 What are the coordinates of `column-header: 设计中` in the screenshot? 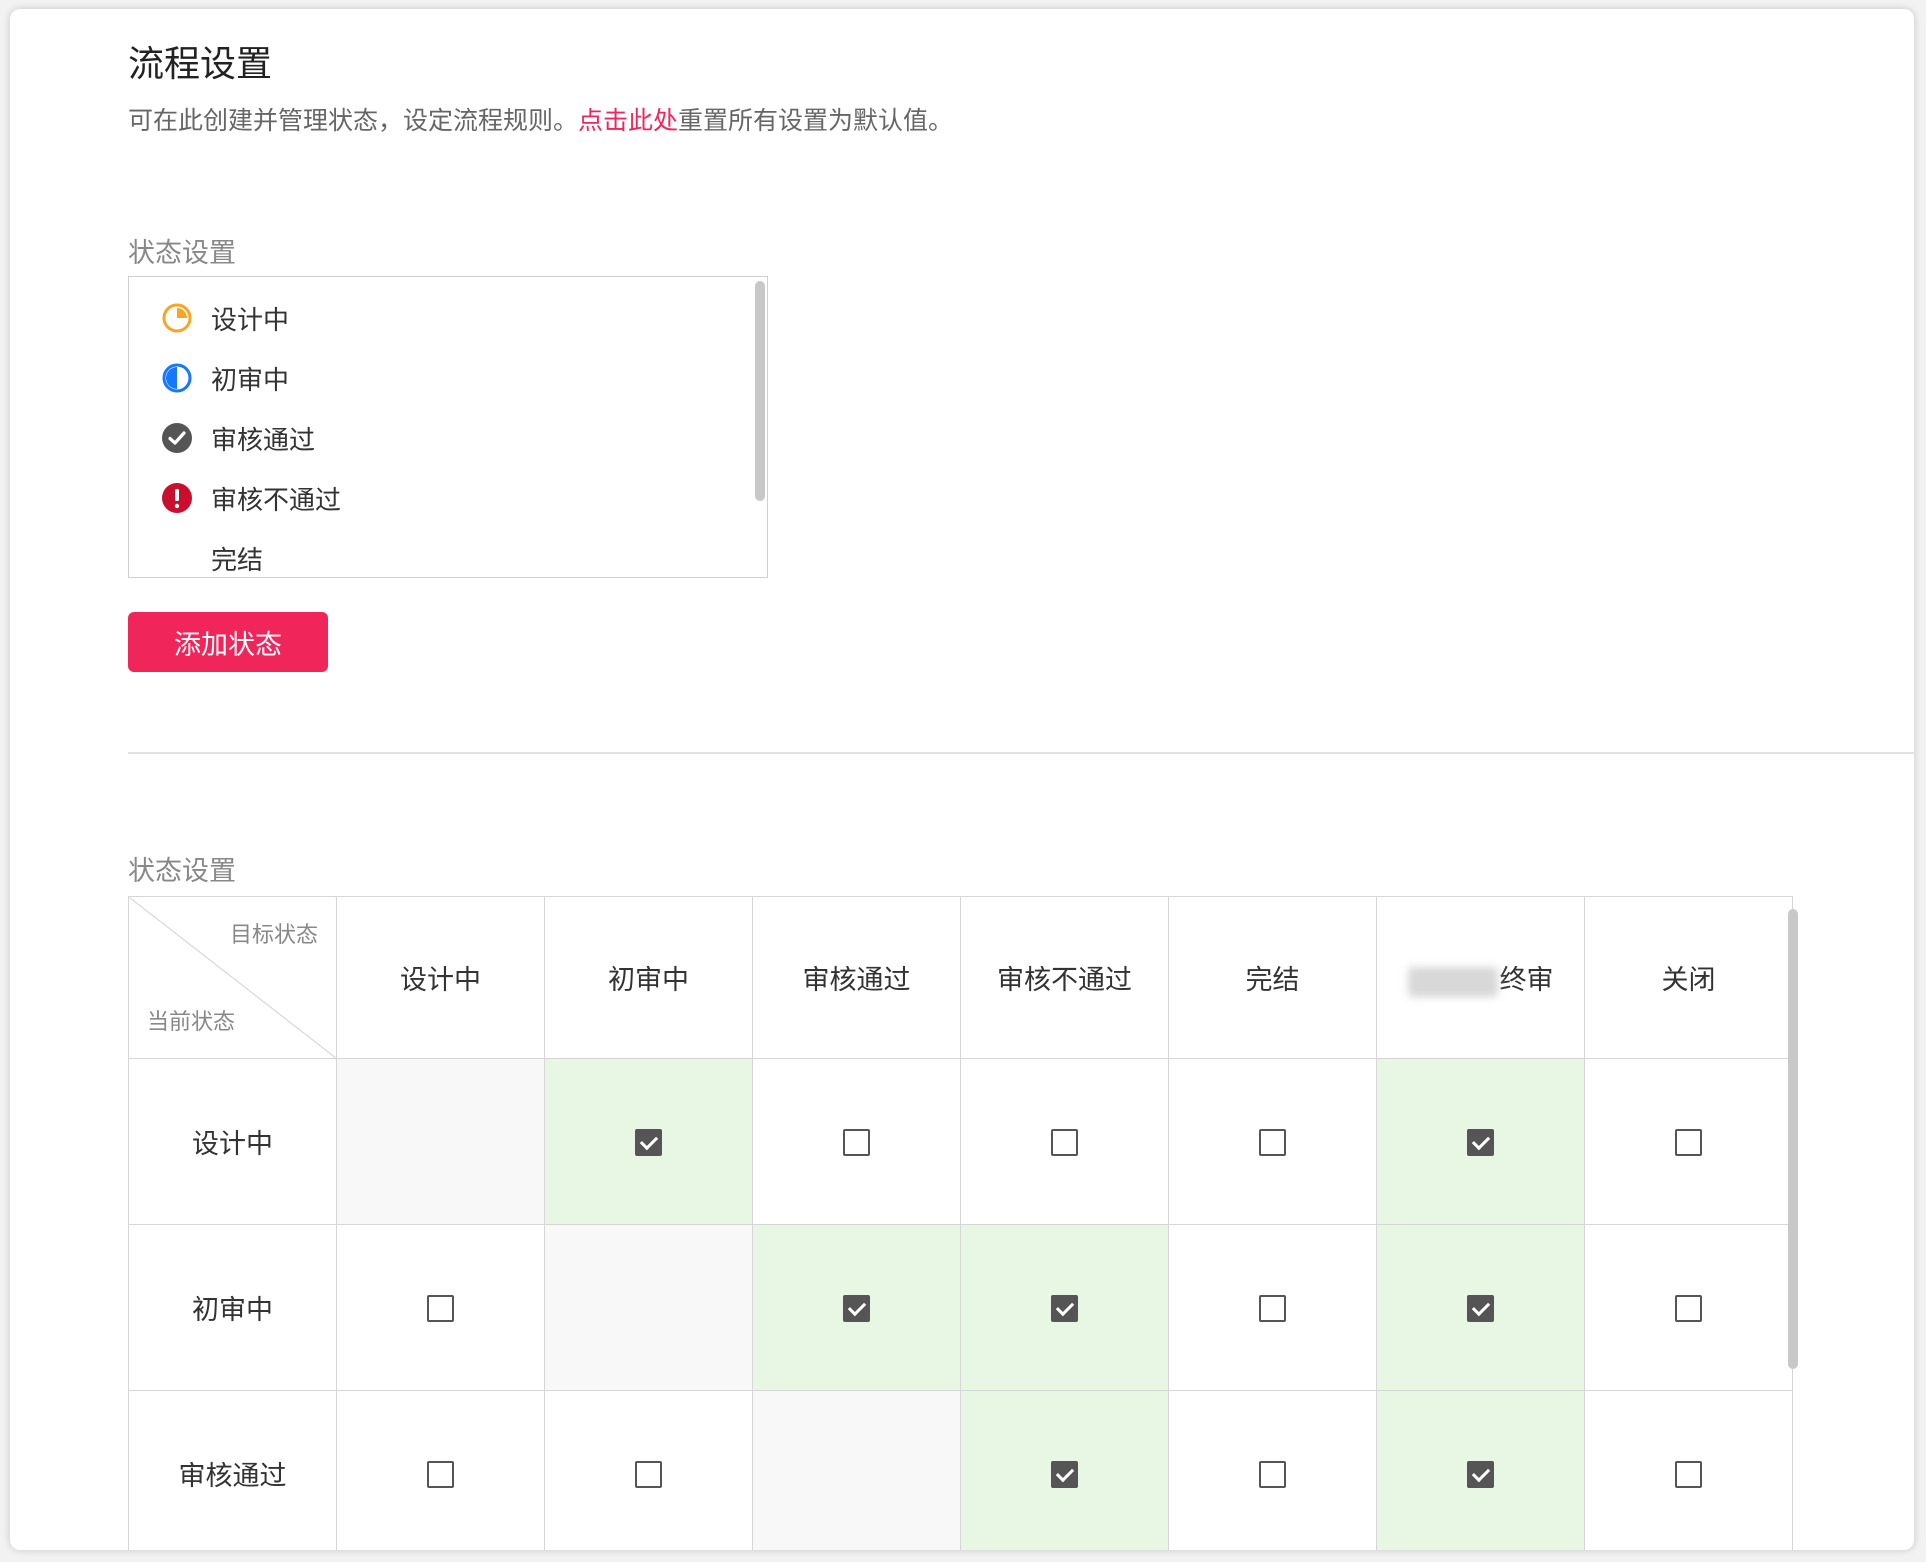 It's located at (440, 977).